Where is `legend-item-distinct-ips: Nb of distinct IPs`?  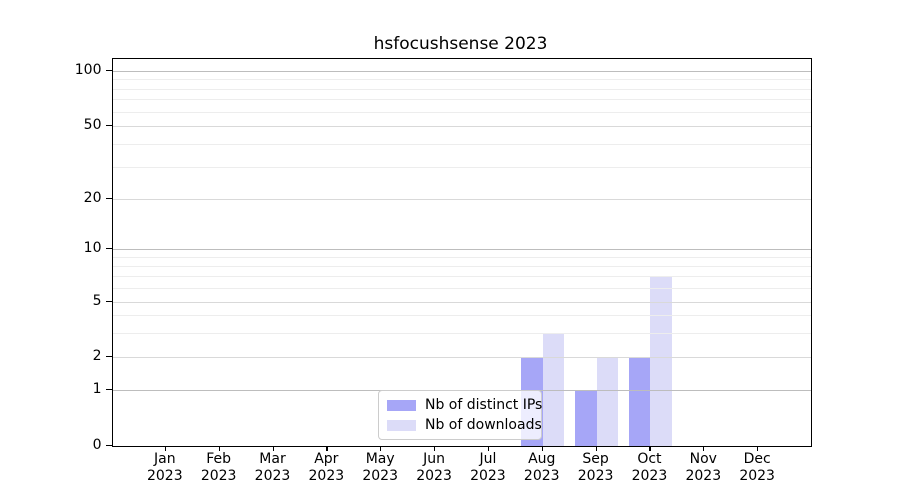
legend-item-distinct-ips: Nb of distinct IPs is located at coordinates (464, 405).